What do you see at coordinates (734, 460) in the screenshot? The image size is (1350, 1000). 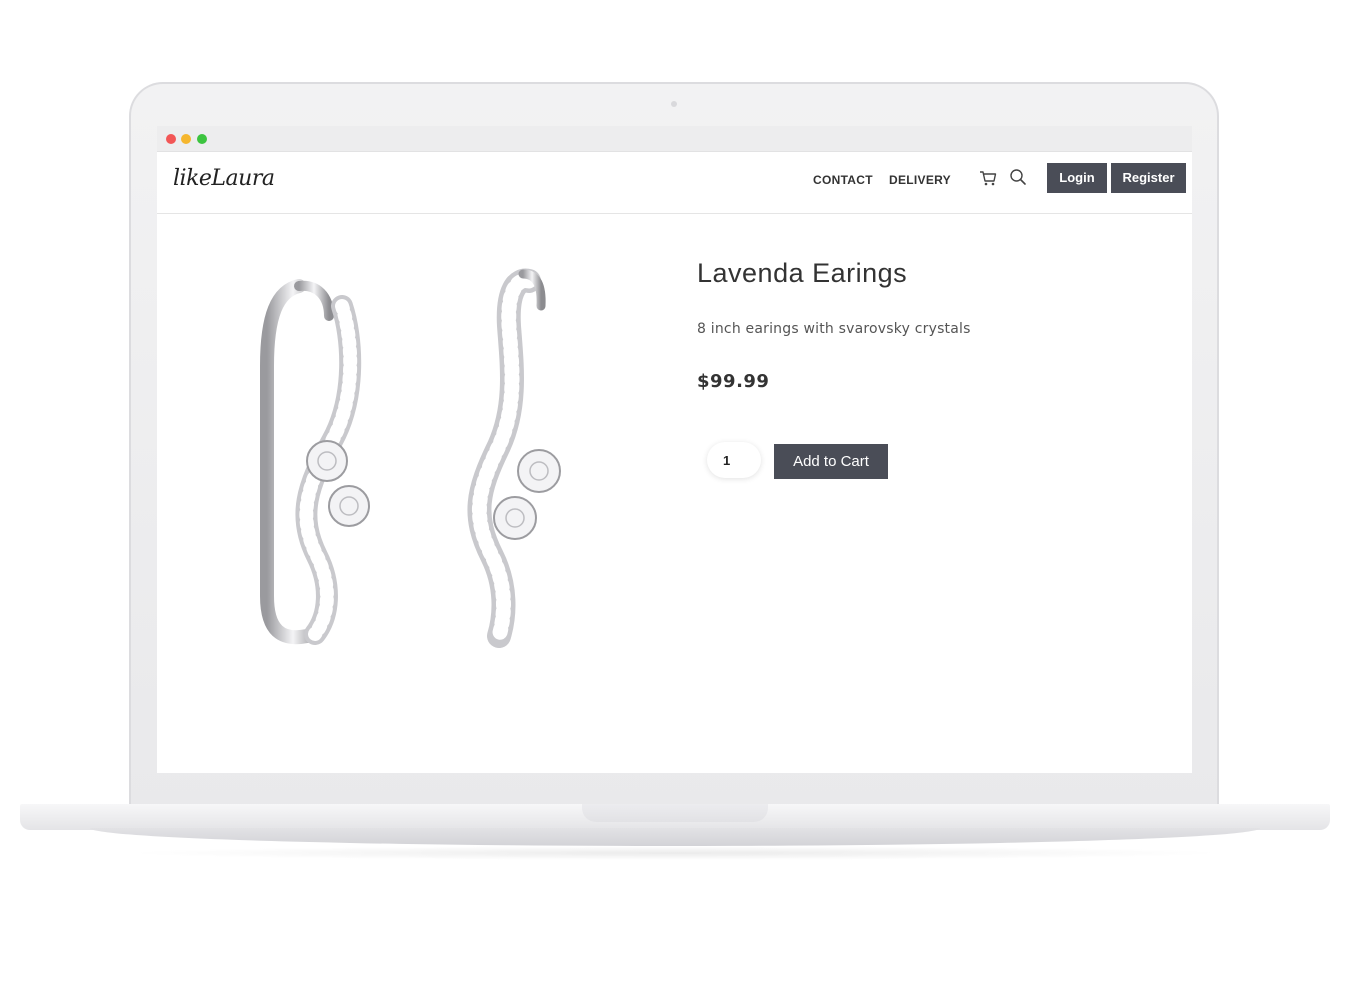 I see `quantity-input` at bounding box center [734, 460].